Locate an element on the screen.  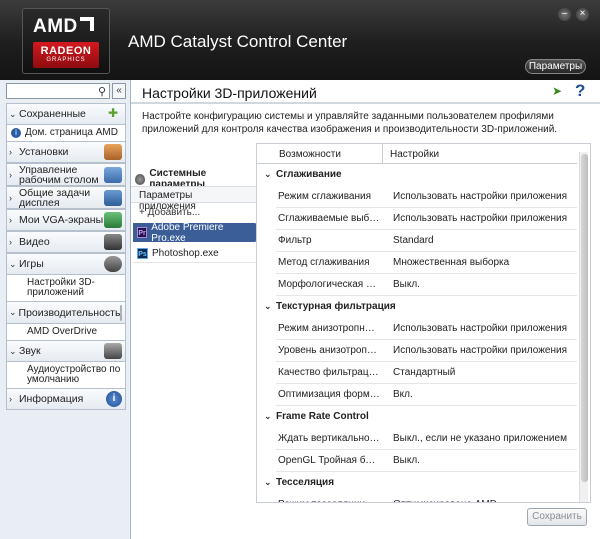
table-group-label: Тесселяция is located at coordinates (305, 482).